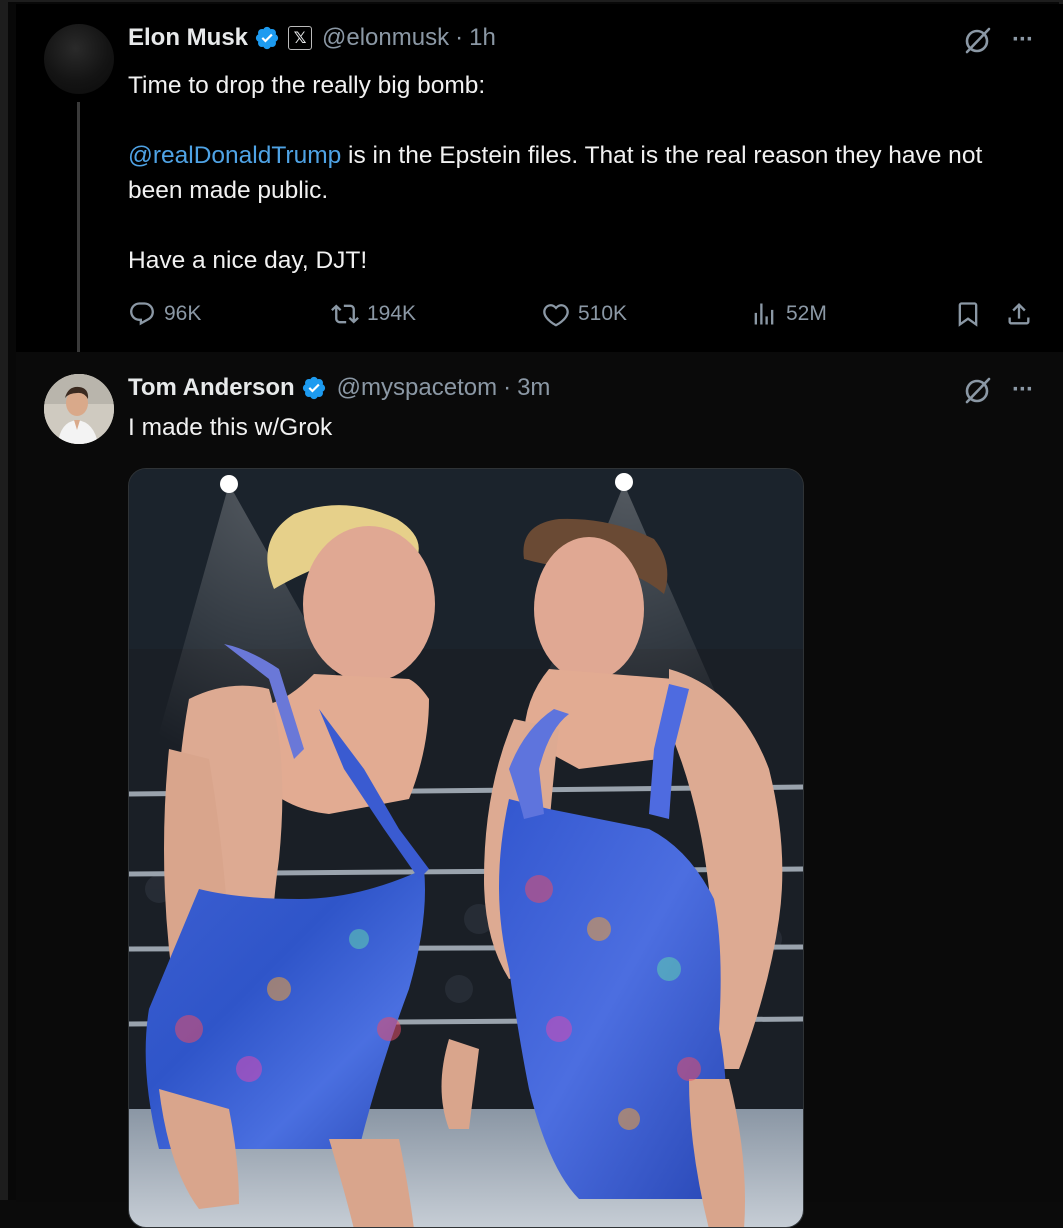 This screenshot has width=1063, height=1228. Describe the element at coordinates (392, 313) in the screenshot. I see `repost-count: 194K` at that location.